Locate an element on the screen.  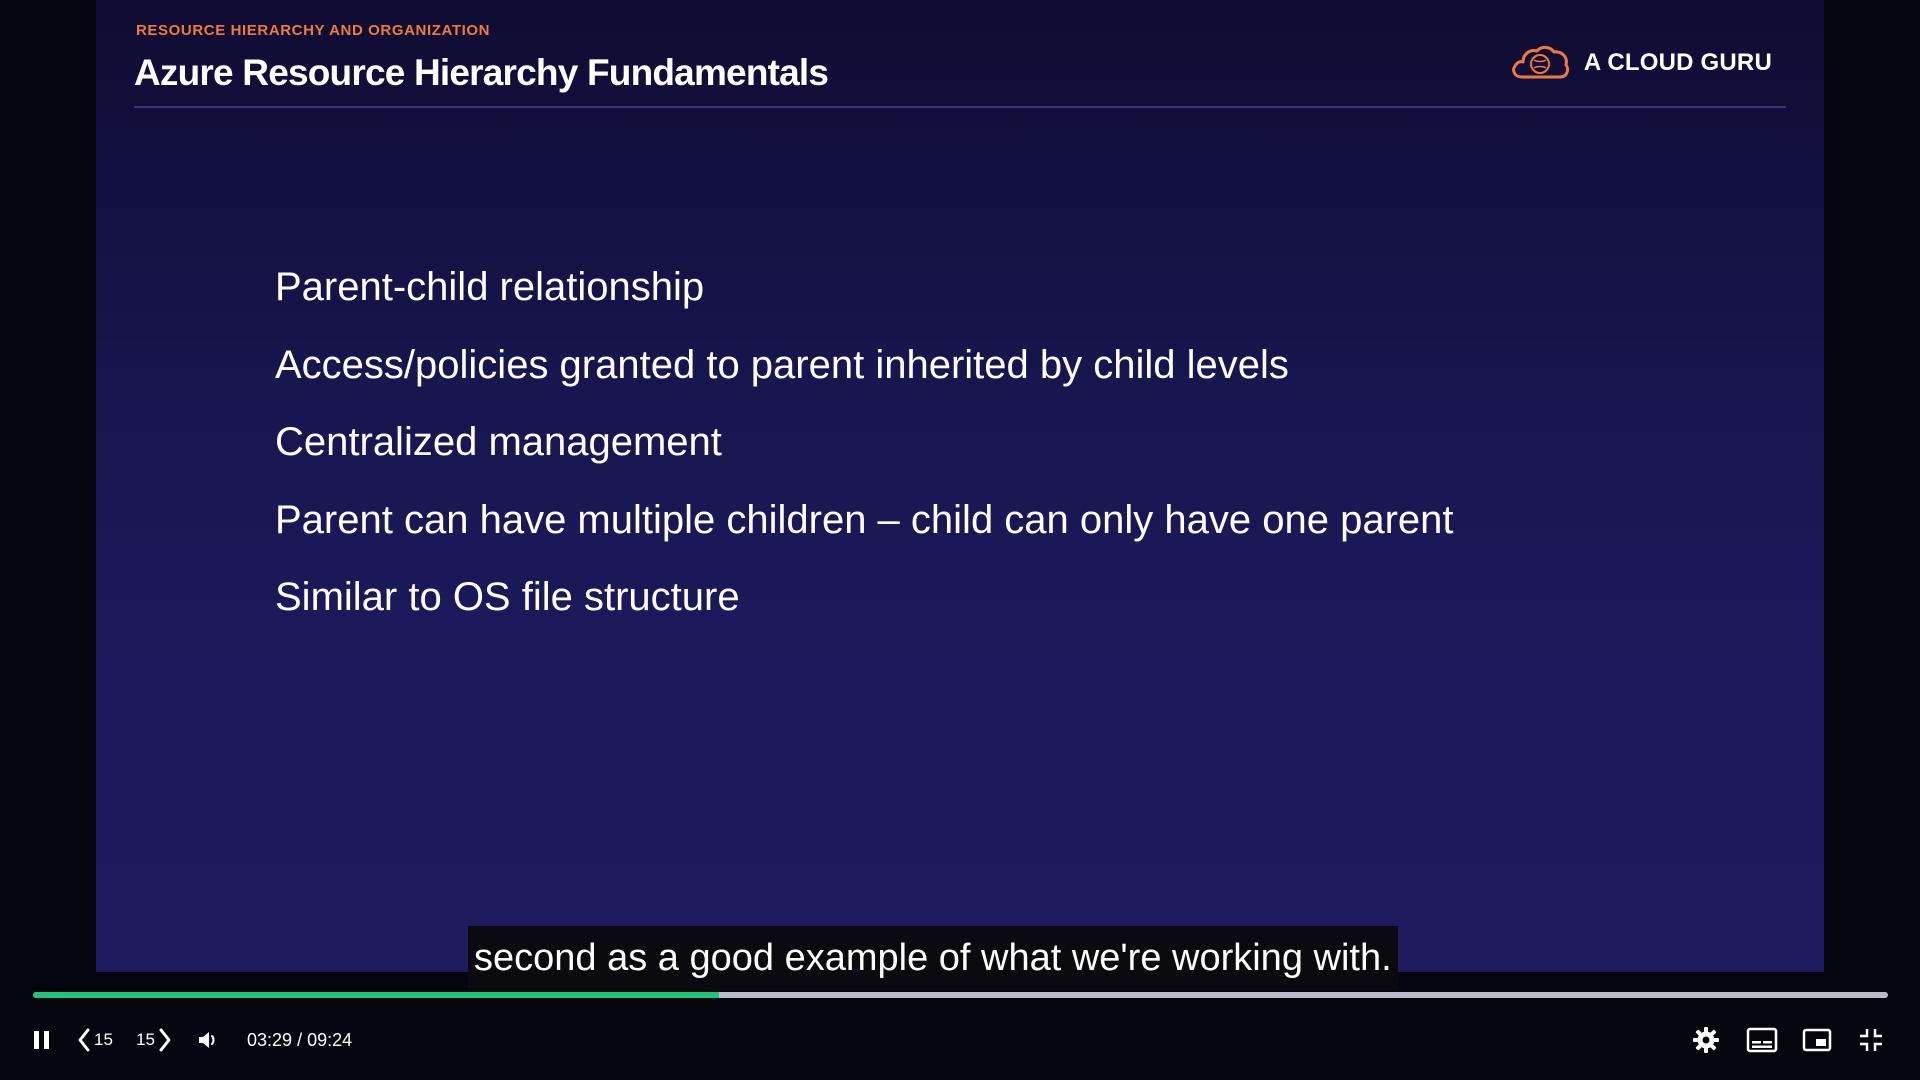
time-display: 03:29 / 09:24 is located at coordinates (299, 1040).